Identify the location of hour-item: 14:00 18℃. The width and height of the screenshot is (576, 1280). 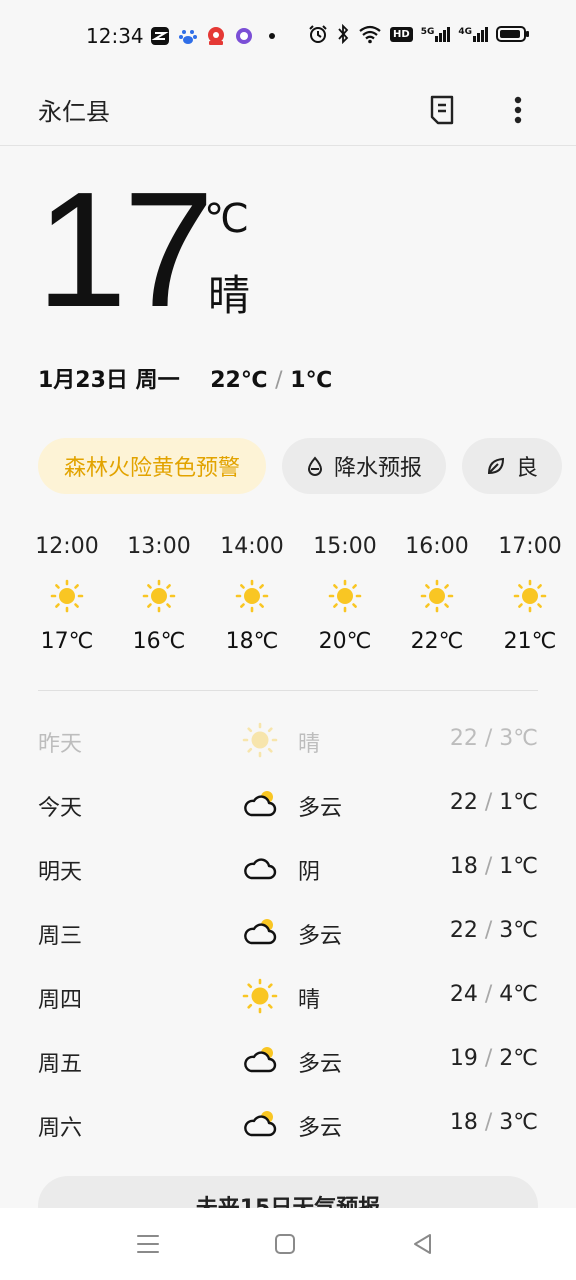
(252, 594).